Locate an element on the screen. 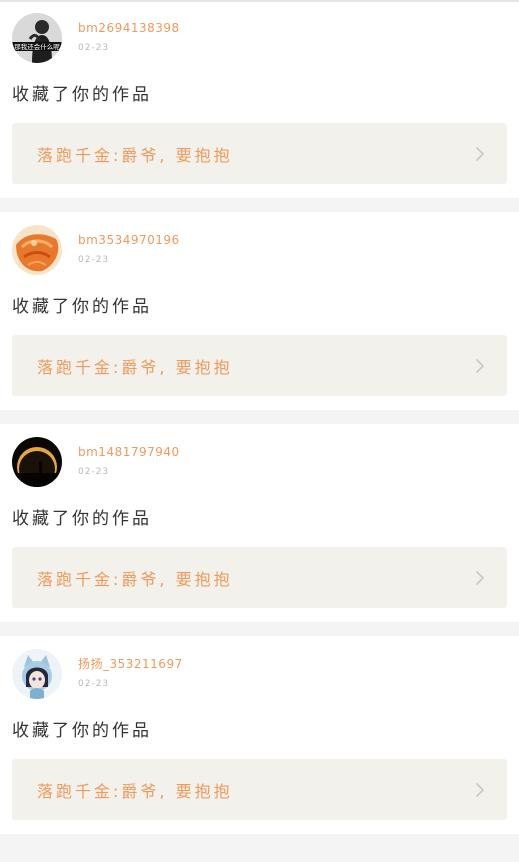  user-meta: bm2694138398 02-23 is located at coordinates (129, 33).